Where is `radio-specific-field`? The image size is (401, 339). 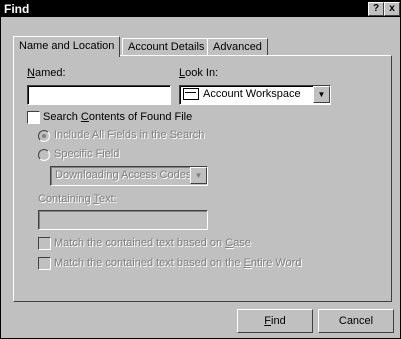 radio-specific-field is located at coordinates (44, 155).